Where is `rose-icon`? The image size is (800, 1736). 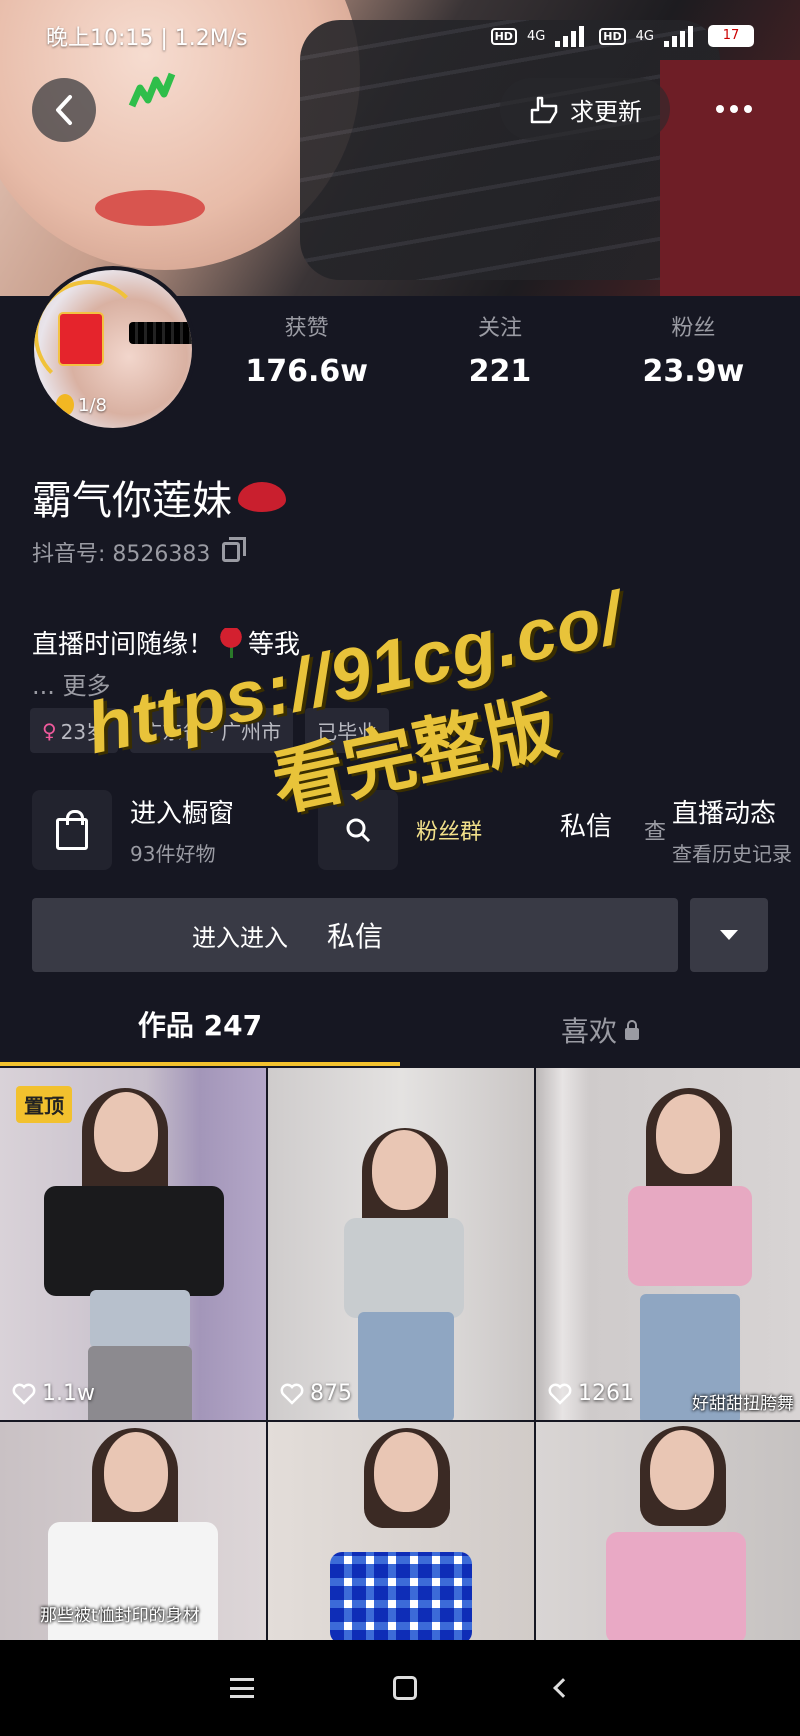
rose-icon is located at coordinates (231, 642).